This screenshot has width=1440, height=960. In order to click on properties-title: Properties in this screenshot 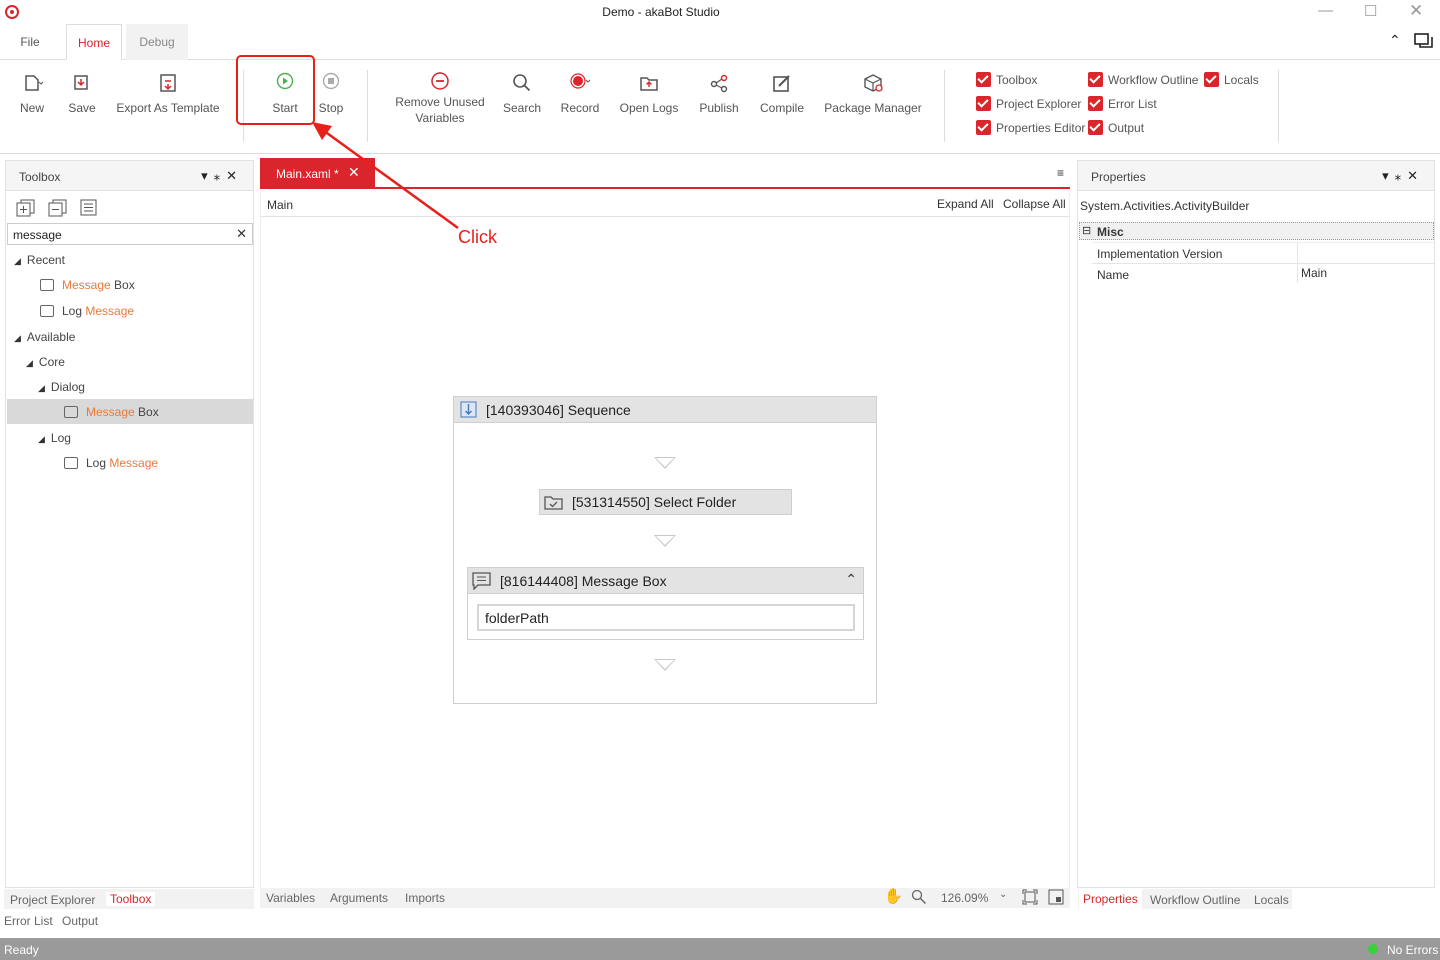, I will do `click(1118, 177)`.